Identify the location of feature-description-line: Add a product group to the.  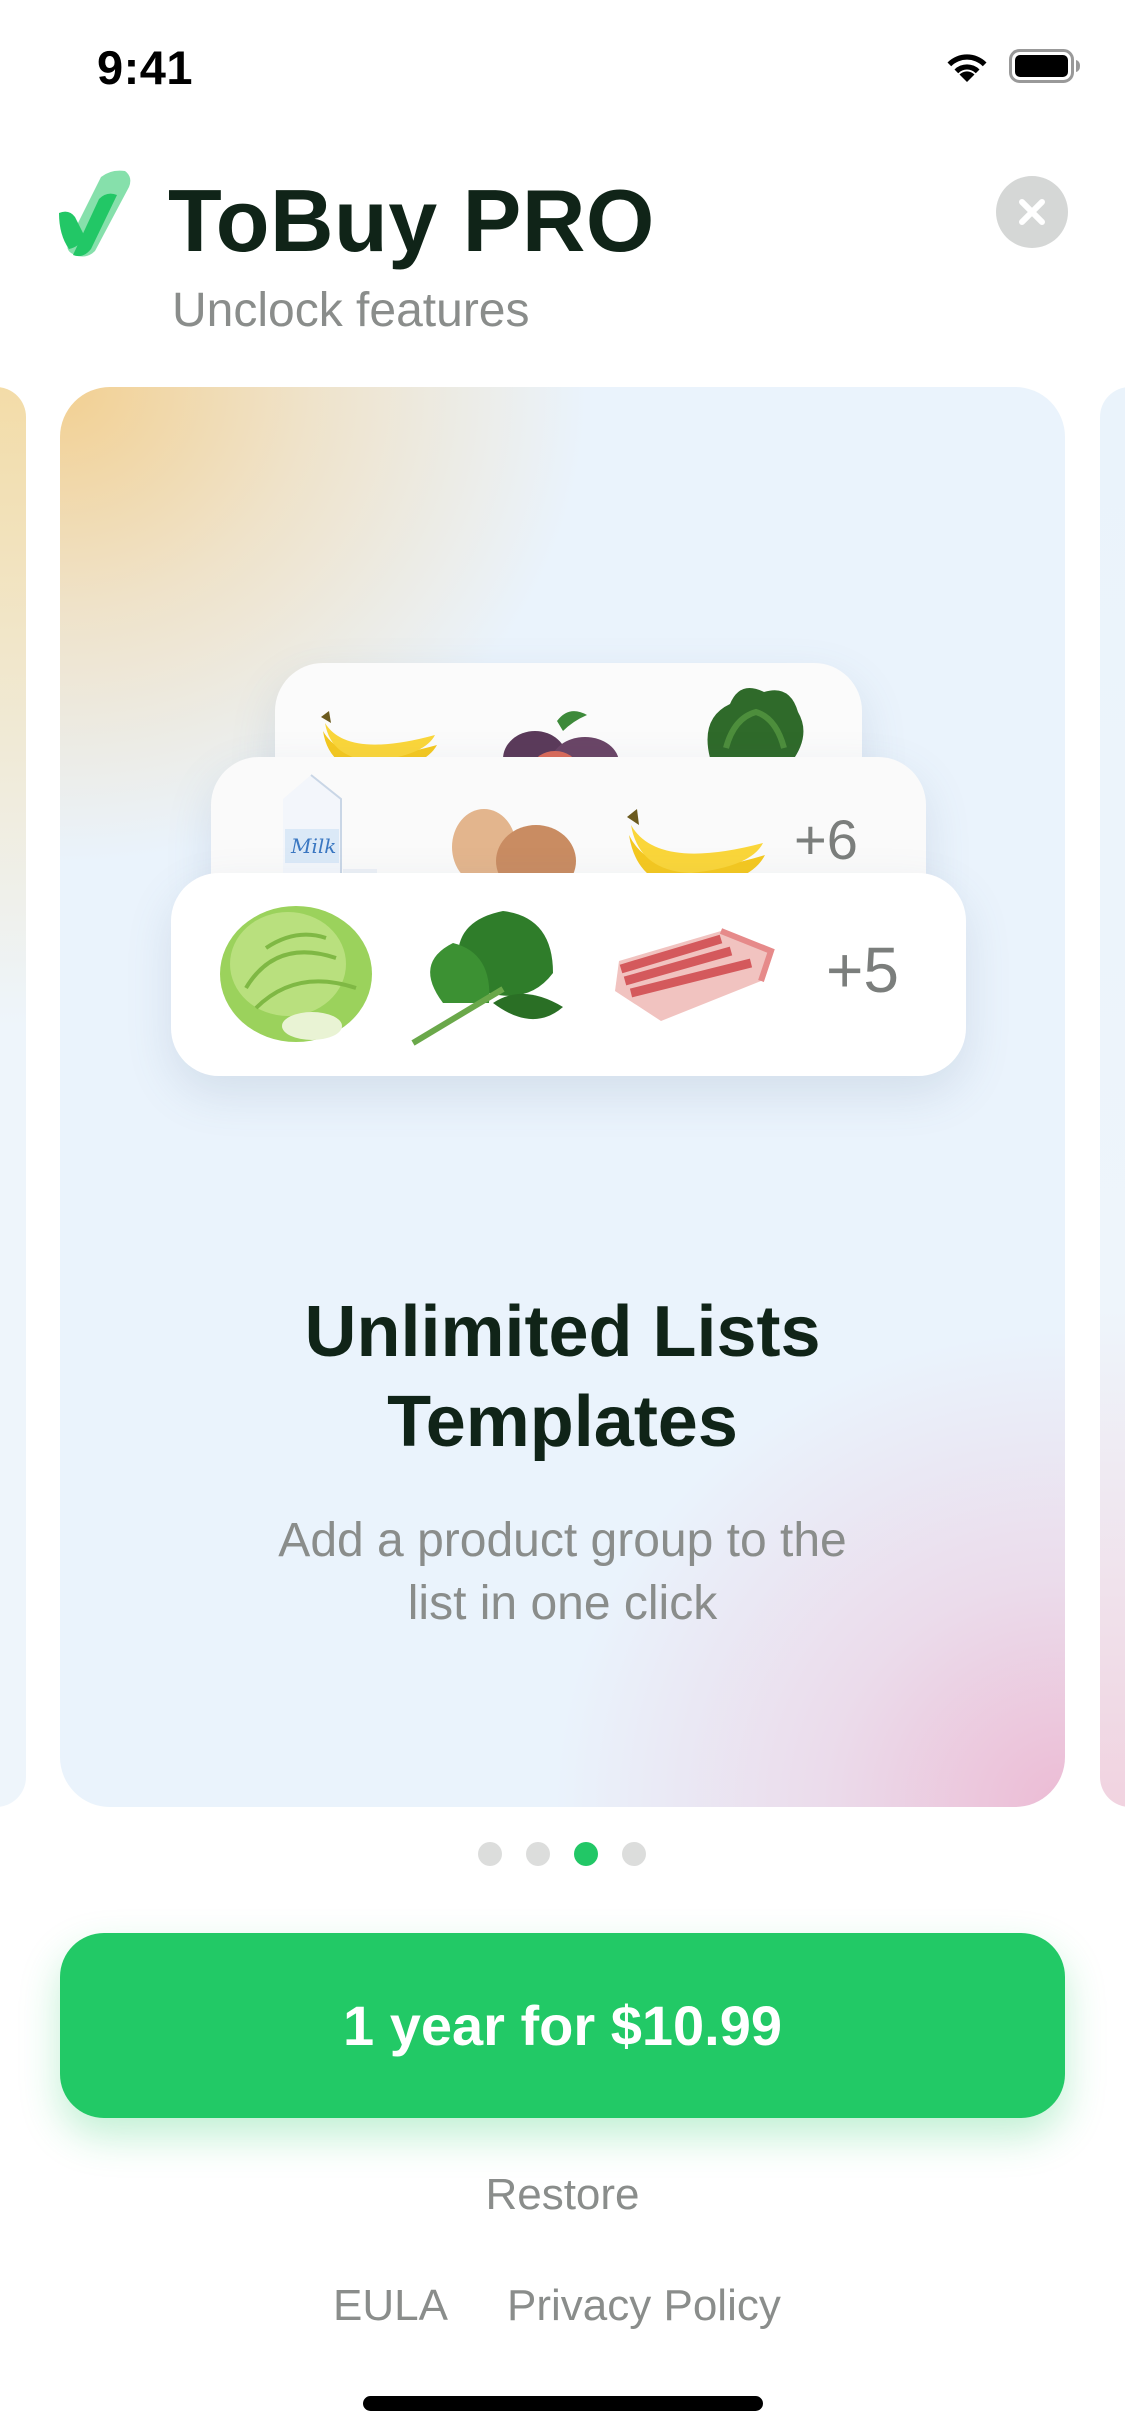
(562, 1540).